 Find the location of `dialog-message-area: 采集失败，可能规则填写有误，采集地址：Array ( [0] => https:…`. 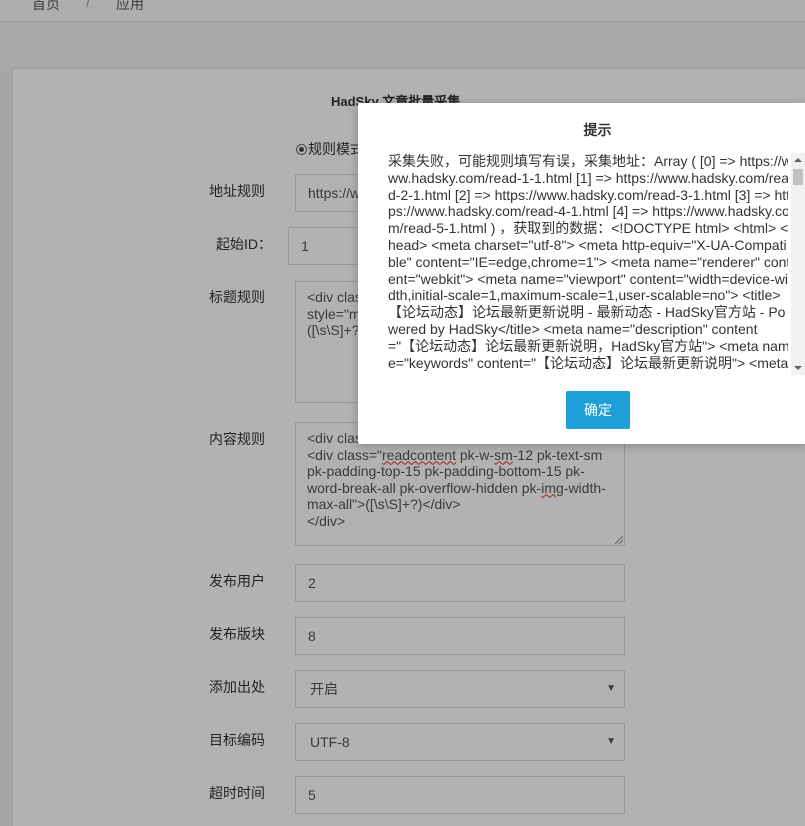

dialog-message-area: 采集失败，可能规则填写有误，采集地址：Array ( [0] => https:… is located at coordinates (588, 264).